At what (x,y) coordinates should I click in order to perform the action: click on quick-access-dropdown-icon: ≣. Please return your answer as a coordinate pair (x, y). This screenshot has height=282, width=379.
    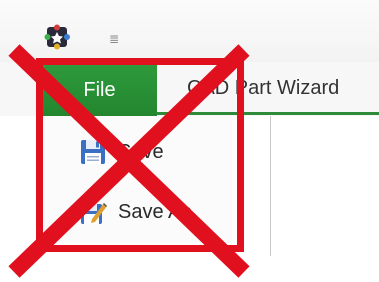
    Looking at the image, I should click on (114, 39).